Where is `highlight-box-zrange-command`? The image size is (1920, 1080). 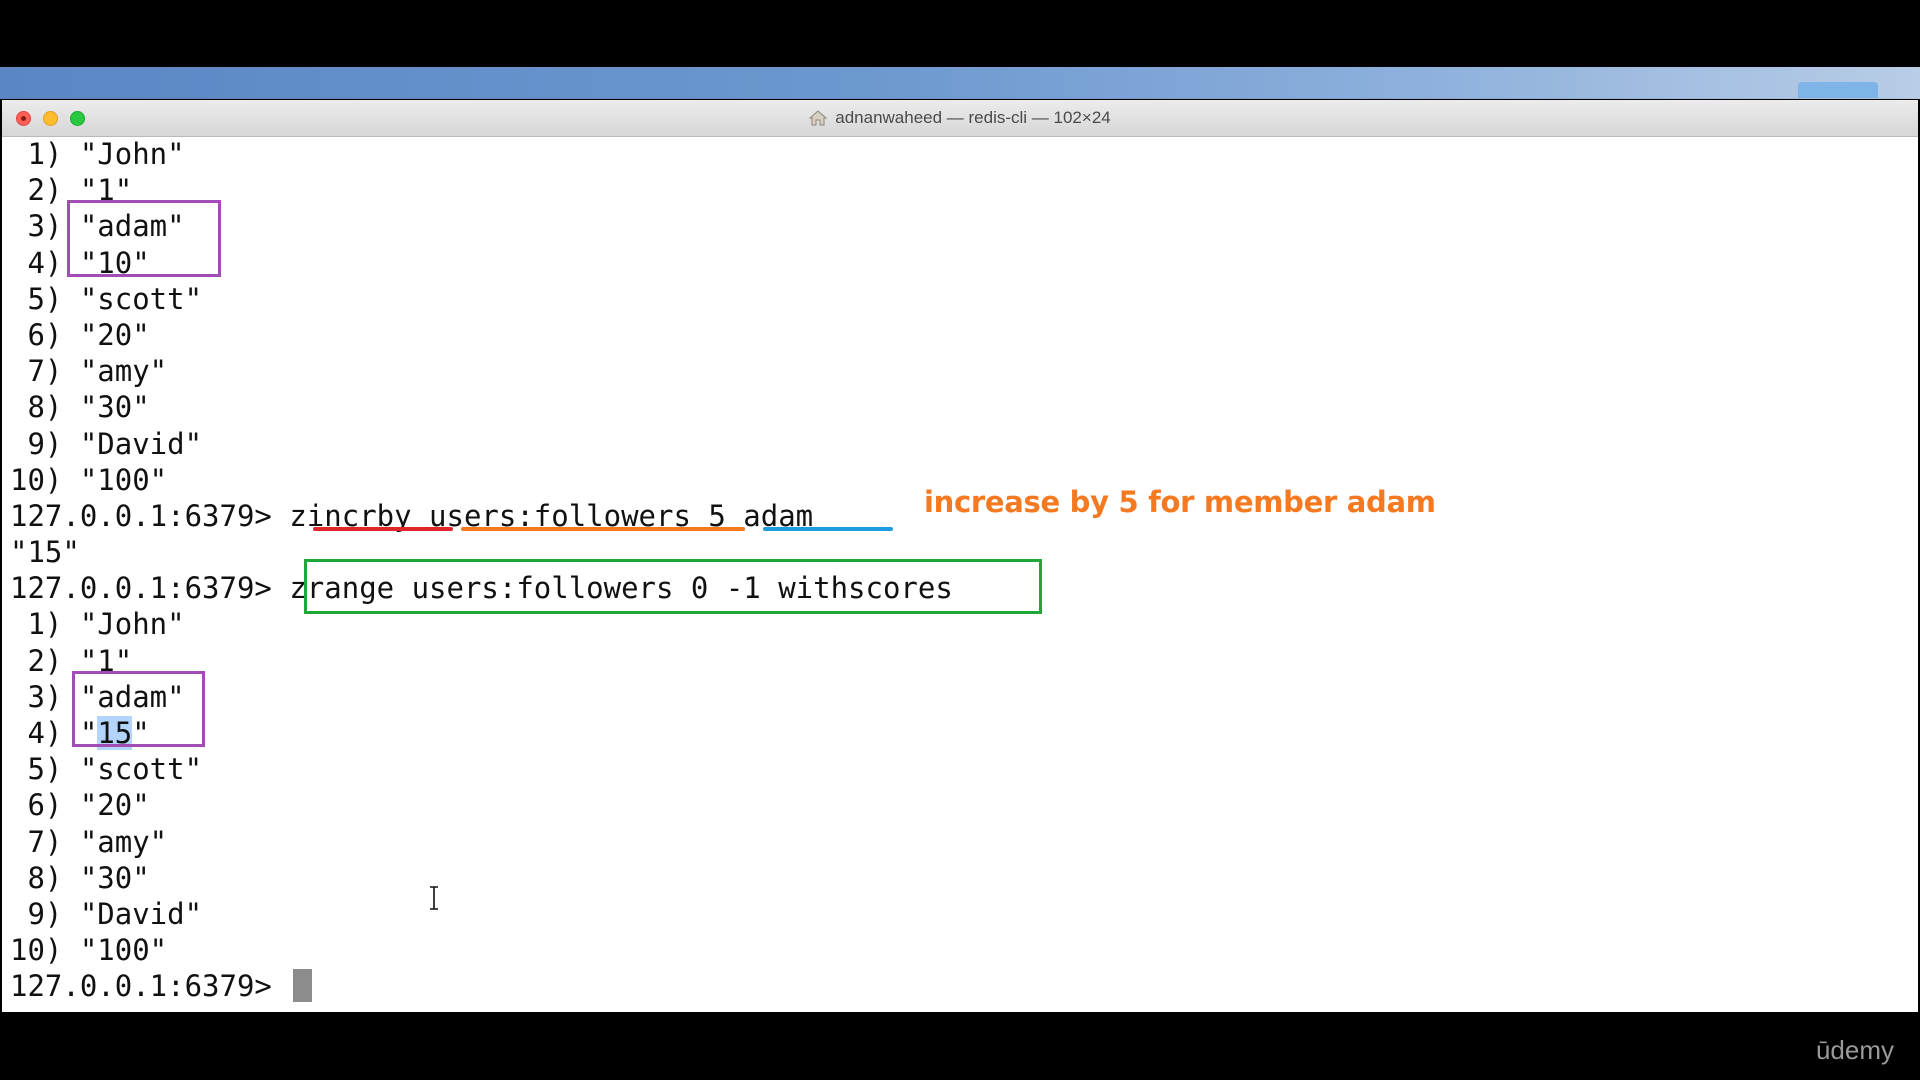
highlight-box-zrange-command is located at coordinates (673, 586).